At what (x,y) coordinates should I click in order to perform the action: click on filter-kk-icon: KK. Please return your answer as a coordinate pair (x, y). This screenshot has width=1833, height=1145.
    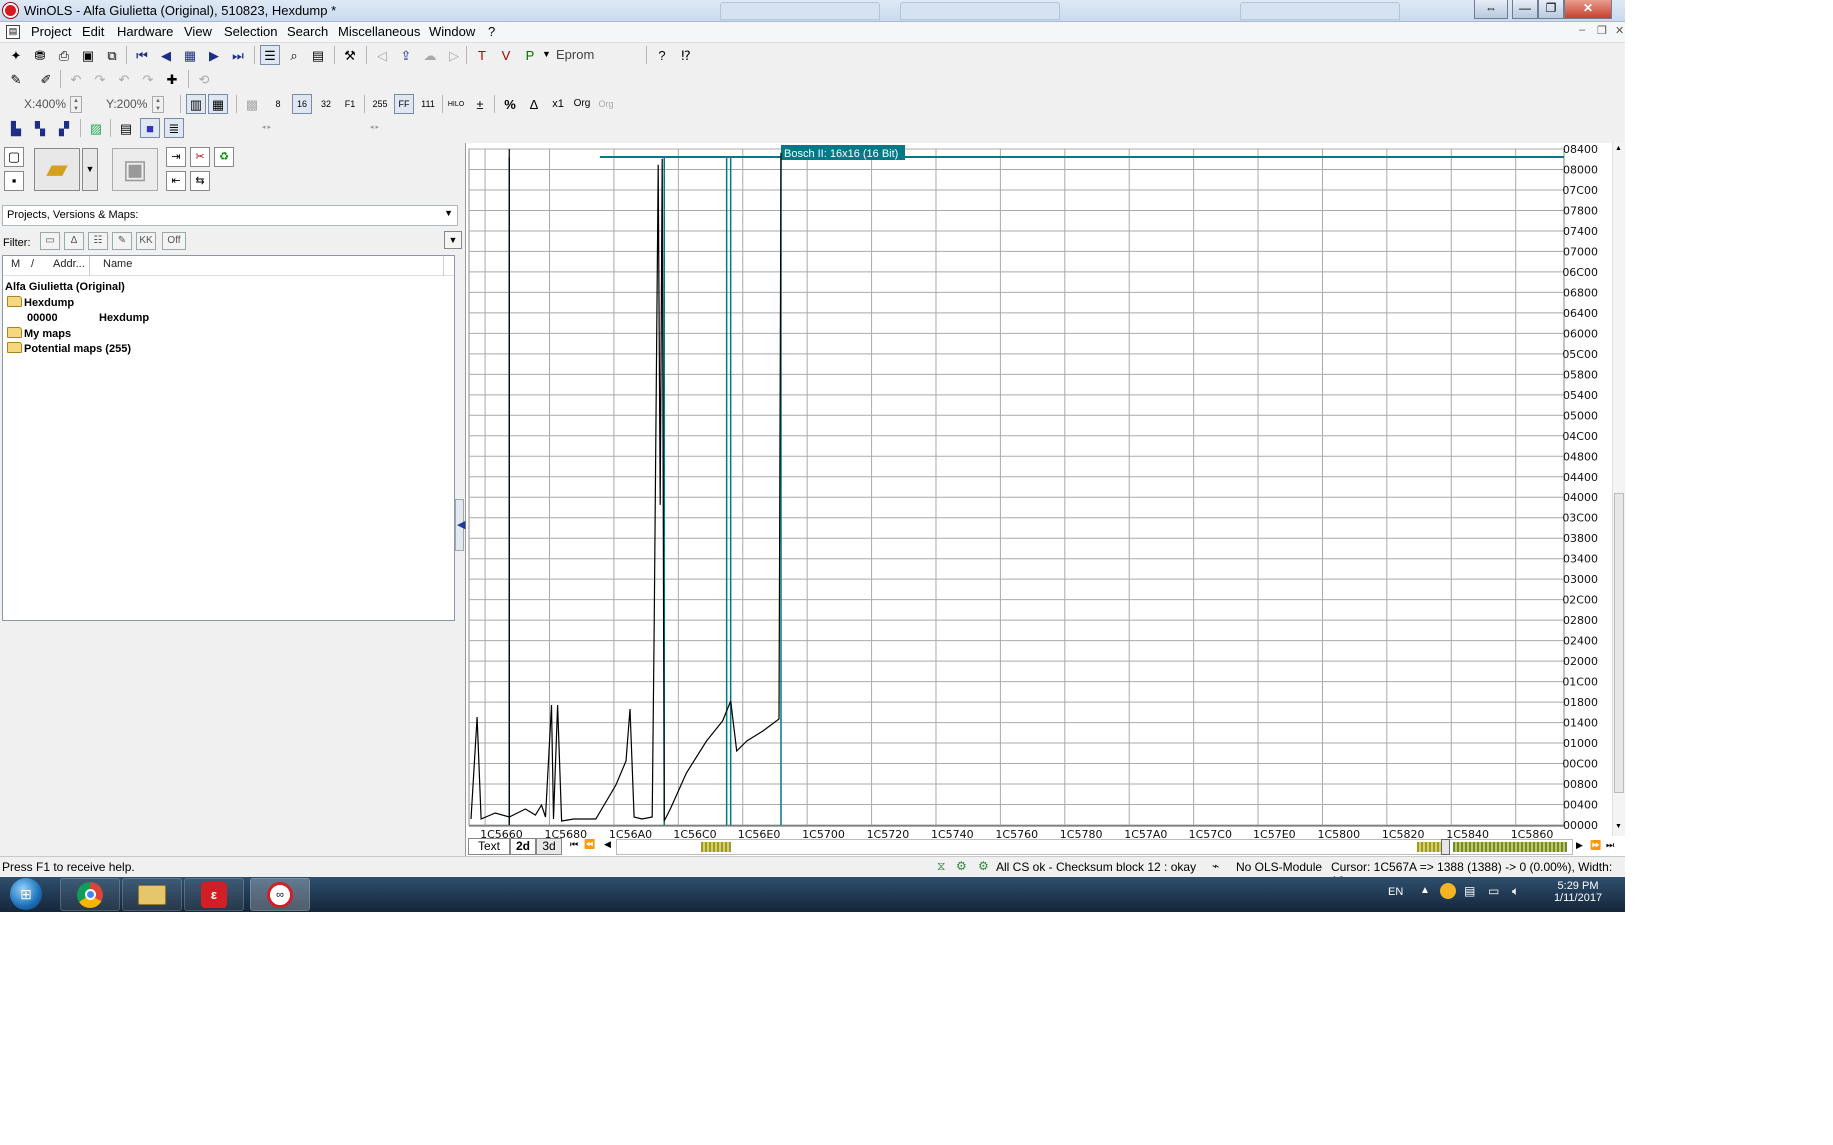
    Looking at the image, I should click on (146, 241).